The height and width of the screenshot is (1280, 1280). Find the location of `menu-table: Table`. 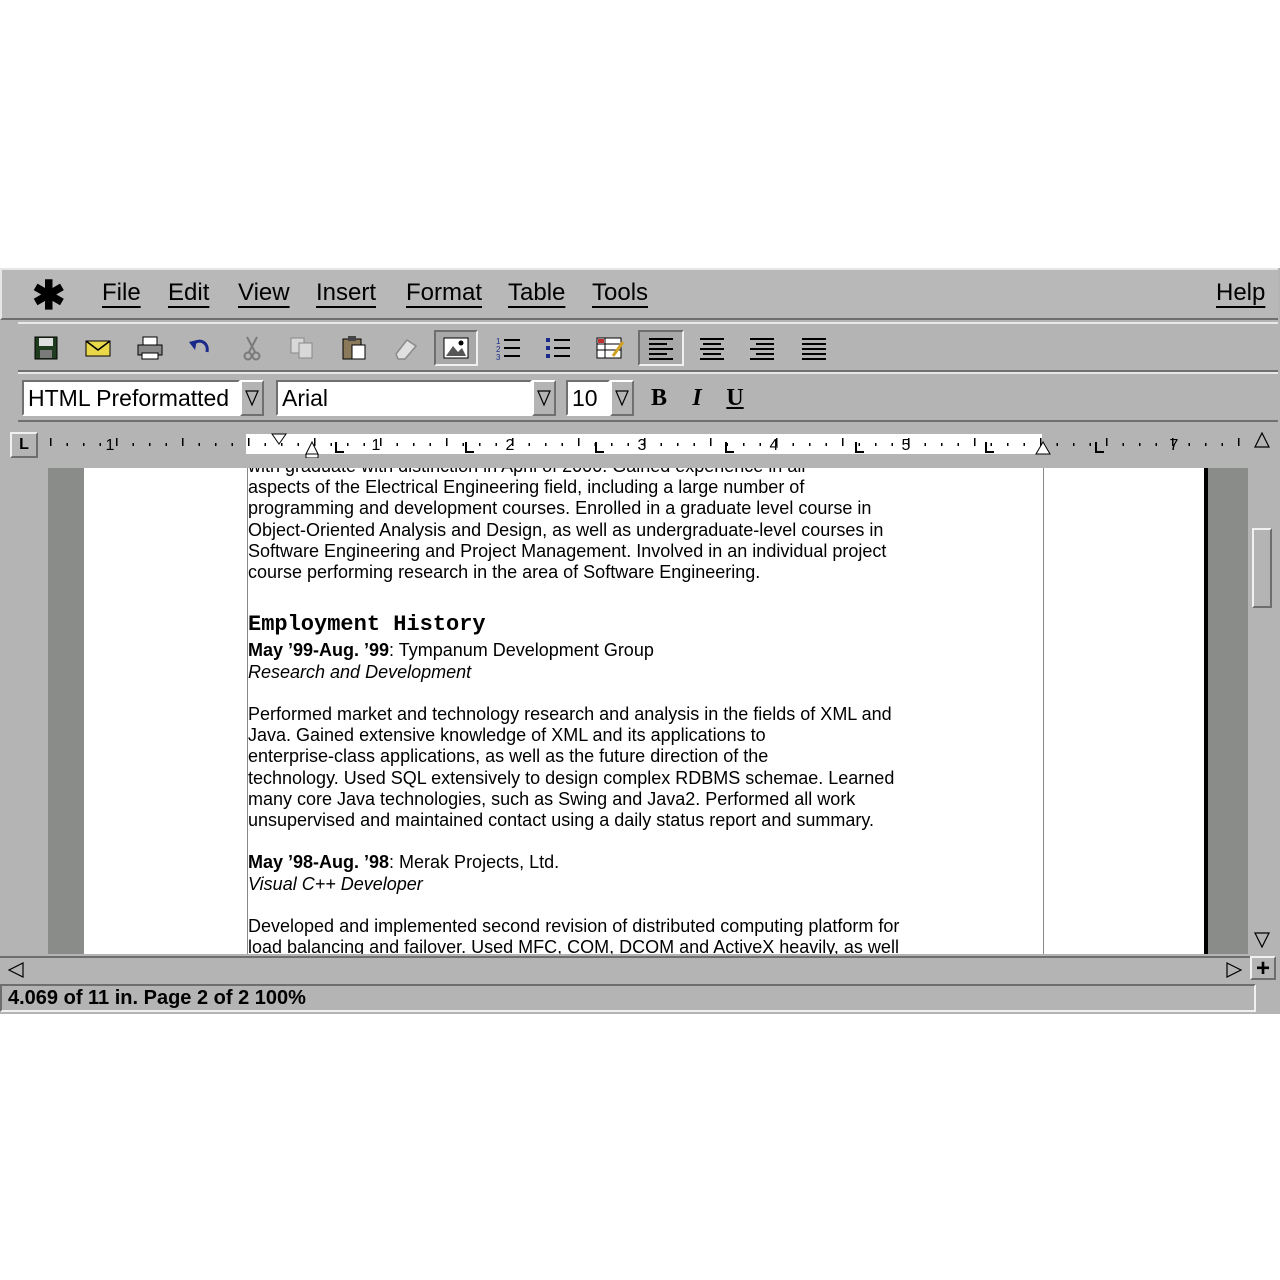

menu-table: Table is located at coordinates (536, 293).